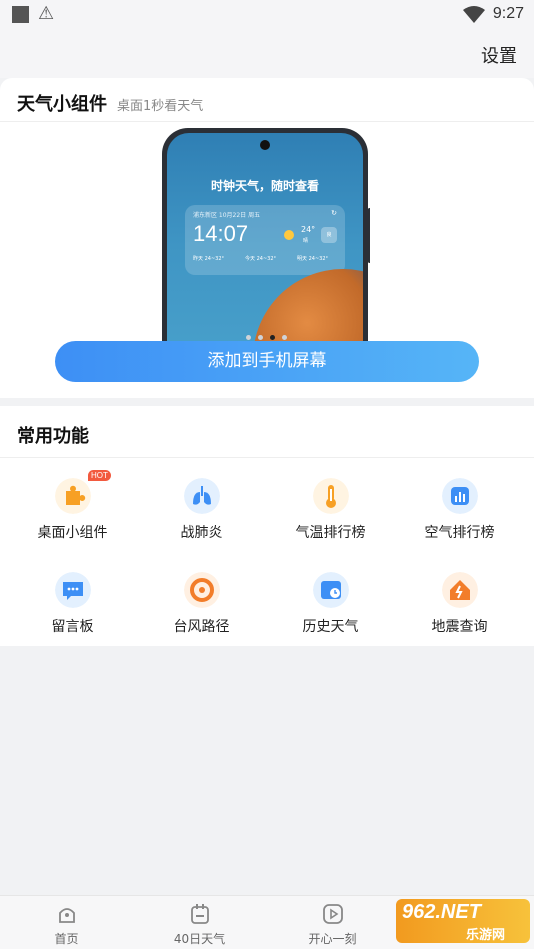 The height and width of the screenshot is (949, 534). I want to click on status-time: 9:27, so click(508, 13).